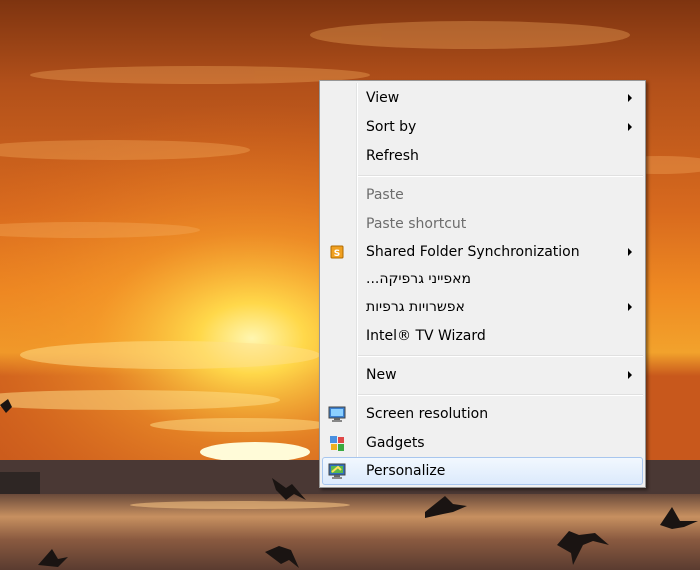 Image resolution: width=700 pixels, height=570 pixels. Describe the element at coordinates (482, 156) in the screenshot. I see `menu-item-refresh: Refresh` at that location.